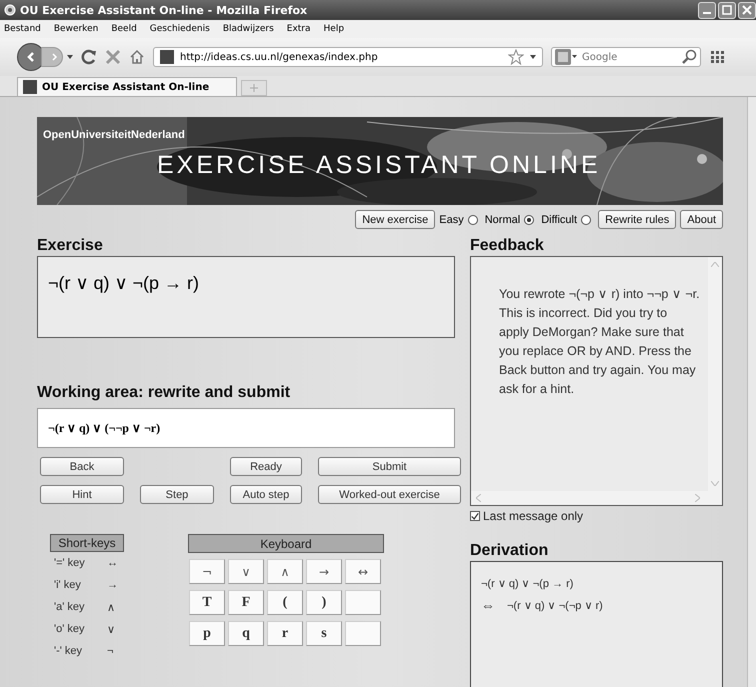 This screenshot has width=756, height=687. What do you see at coordinates (180, 29) in the screenshot?
I see `menu-item: Geschiedenis` at bounding box center [180, 29].